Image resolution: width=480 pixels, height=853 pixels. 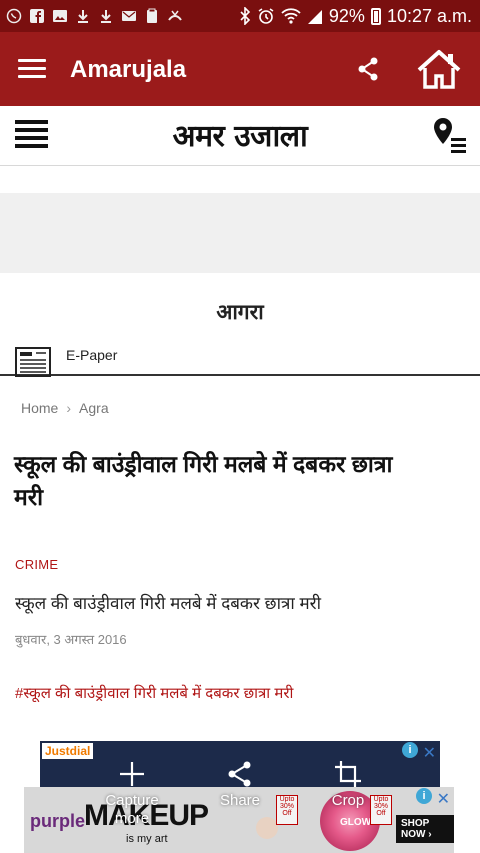 What do you see at coordinates (240, 800) in the screenshot?
I see `share-label: Share` at bounding box center [240, 800].